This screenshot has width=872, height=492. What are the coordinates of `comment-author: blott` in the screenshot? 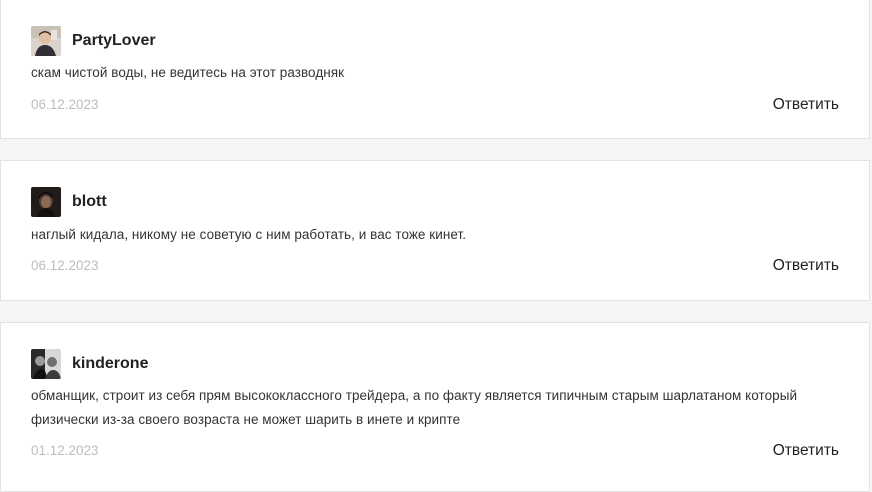 It's located at (69, 202).